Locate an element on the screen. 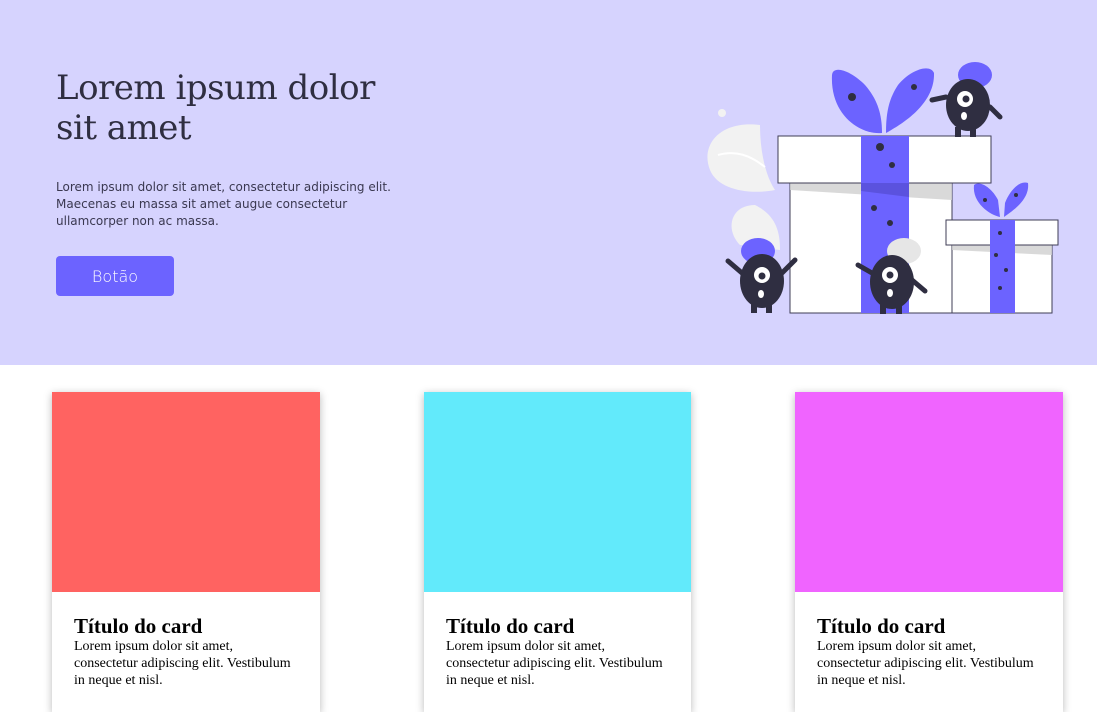  hero-title: Lorem ipsum dolor sit amet is located at coordinates (215, 108).